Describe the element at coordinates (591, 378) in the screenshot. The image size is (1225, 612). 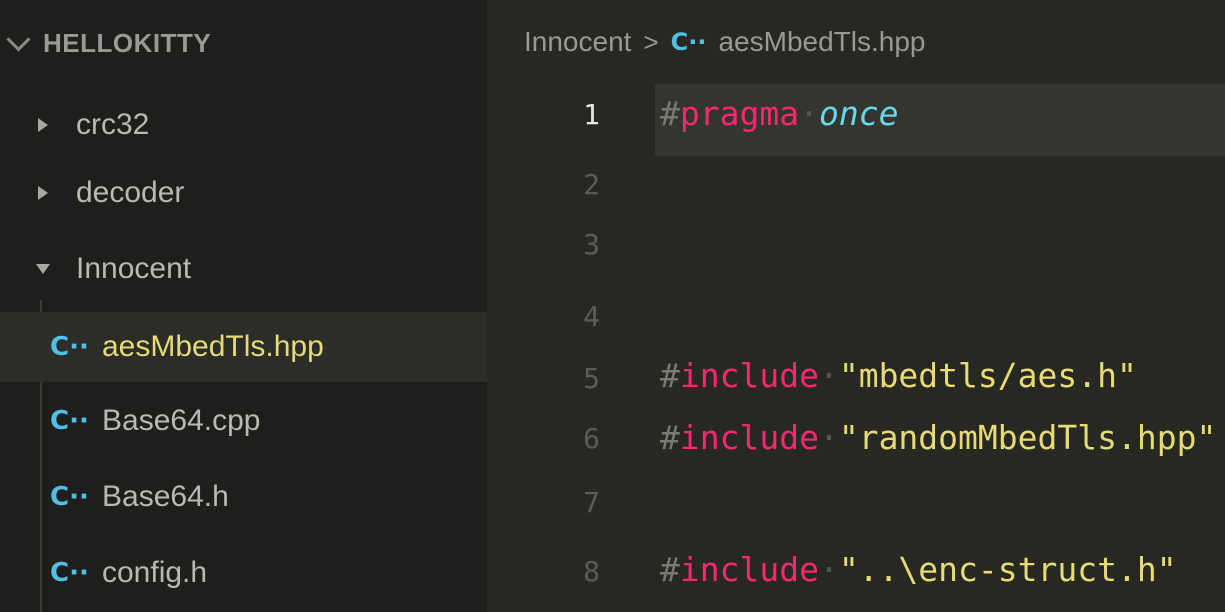
I see `line-number: 5` at that location.